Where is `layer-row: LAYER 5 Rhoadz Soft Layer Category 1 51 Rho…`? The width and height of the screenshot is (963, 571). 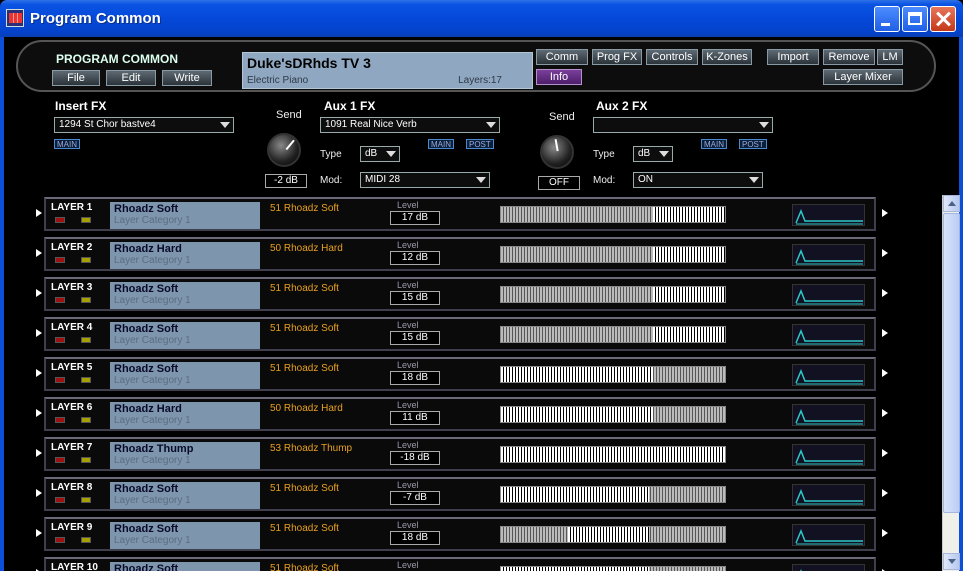
layer-row: LAYER 5 Rhoadz Soft Layer Category 1 51 Rho… is located at coordinates (462, 374).